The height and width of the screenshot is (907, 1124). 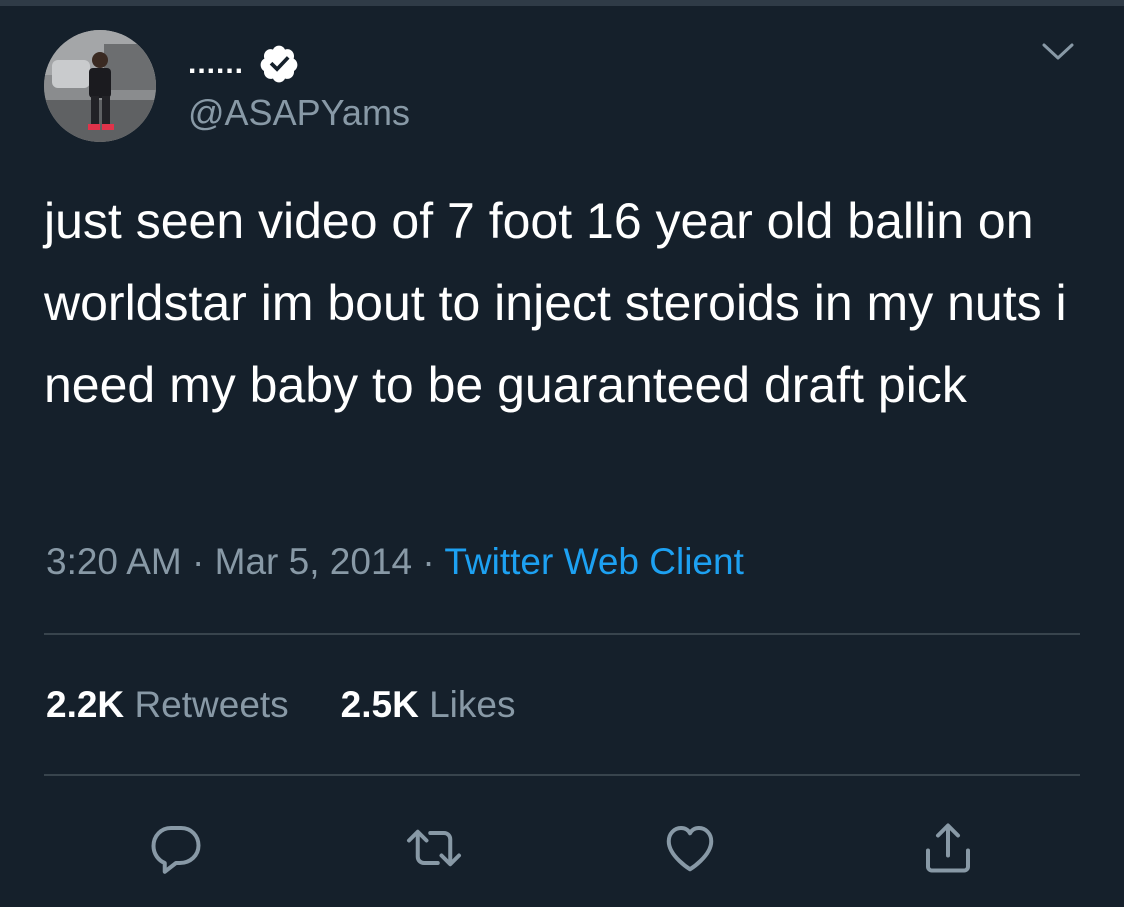 I want to click on likes-stat: 2.5K Likes, so click(x=428, y=705).